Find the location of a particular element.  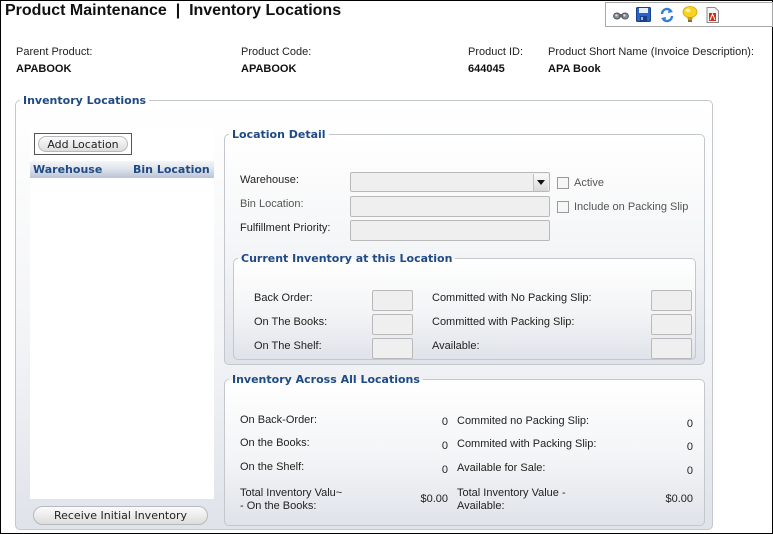

product-short-name-value: APA Book is located at coordinates (574, 69).